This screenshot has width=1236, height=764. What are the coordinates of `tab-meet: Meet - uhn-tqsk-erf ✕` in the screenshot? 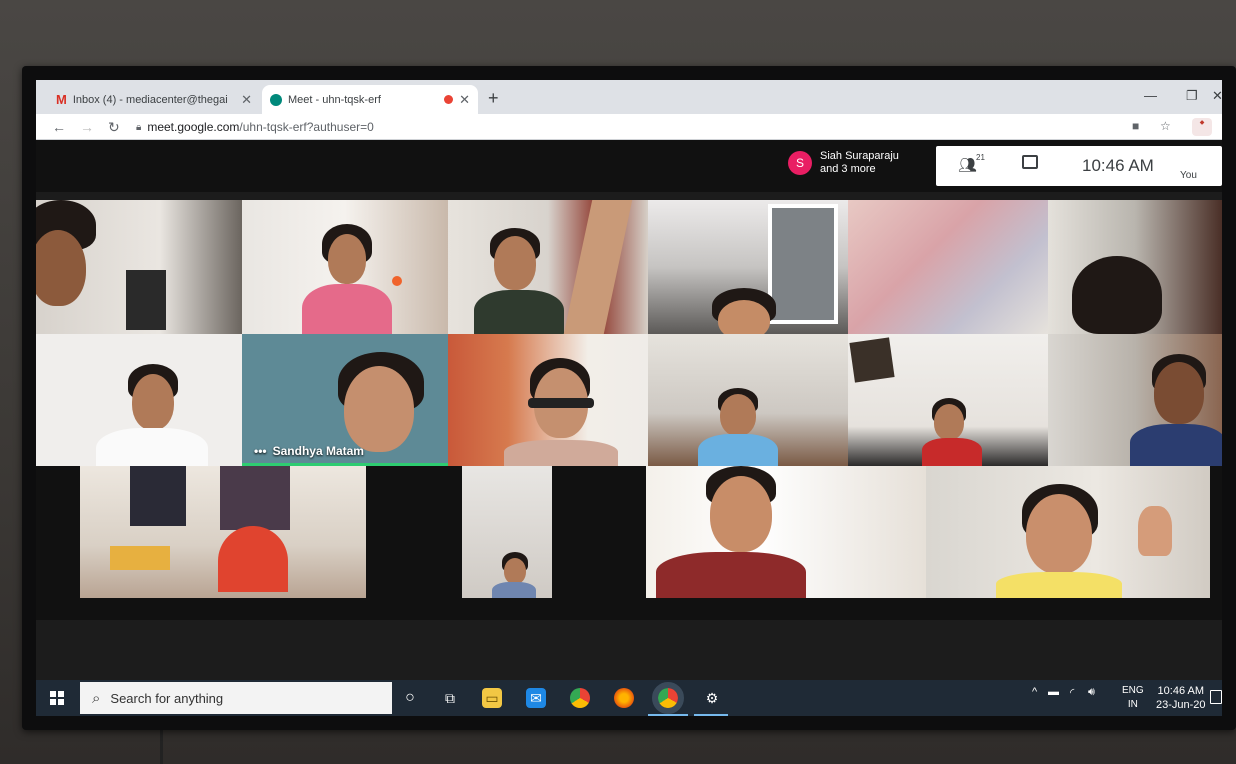 It's located at (370, 99).